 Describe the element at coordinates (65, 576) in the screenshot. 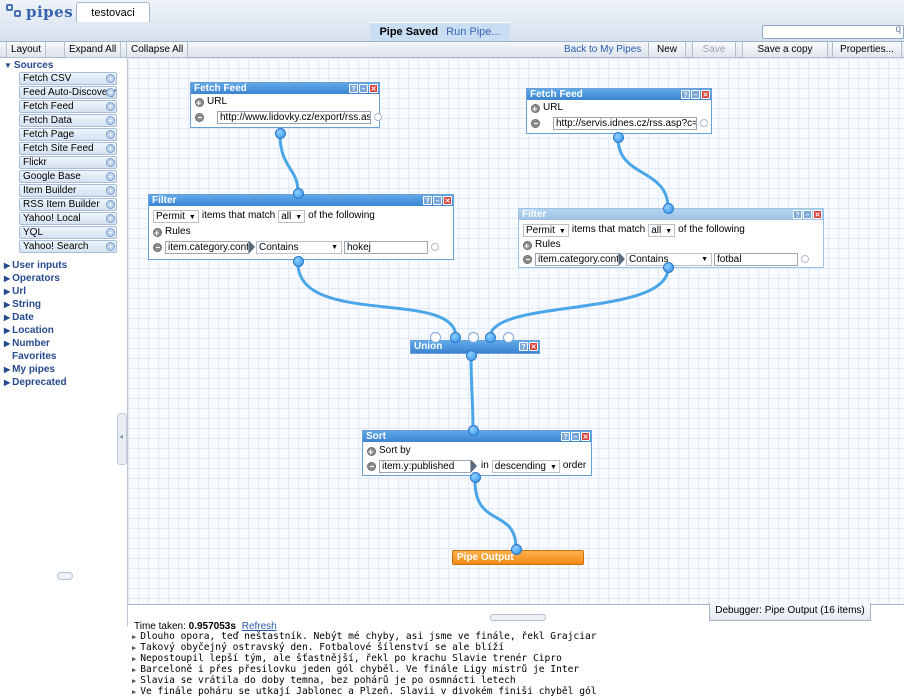

I see `library-resize-handle` at that location.